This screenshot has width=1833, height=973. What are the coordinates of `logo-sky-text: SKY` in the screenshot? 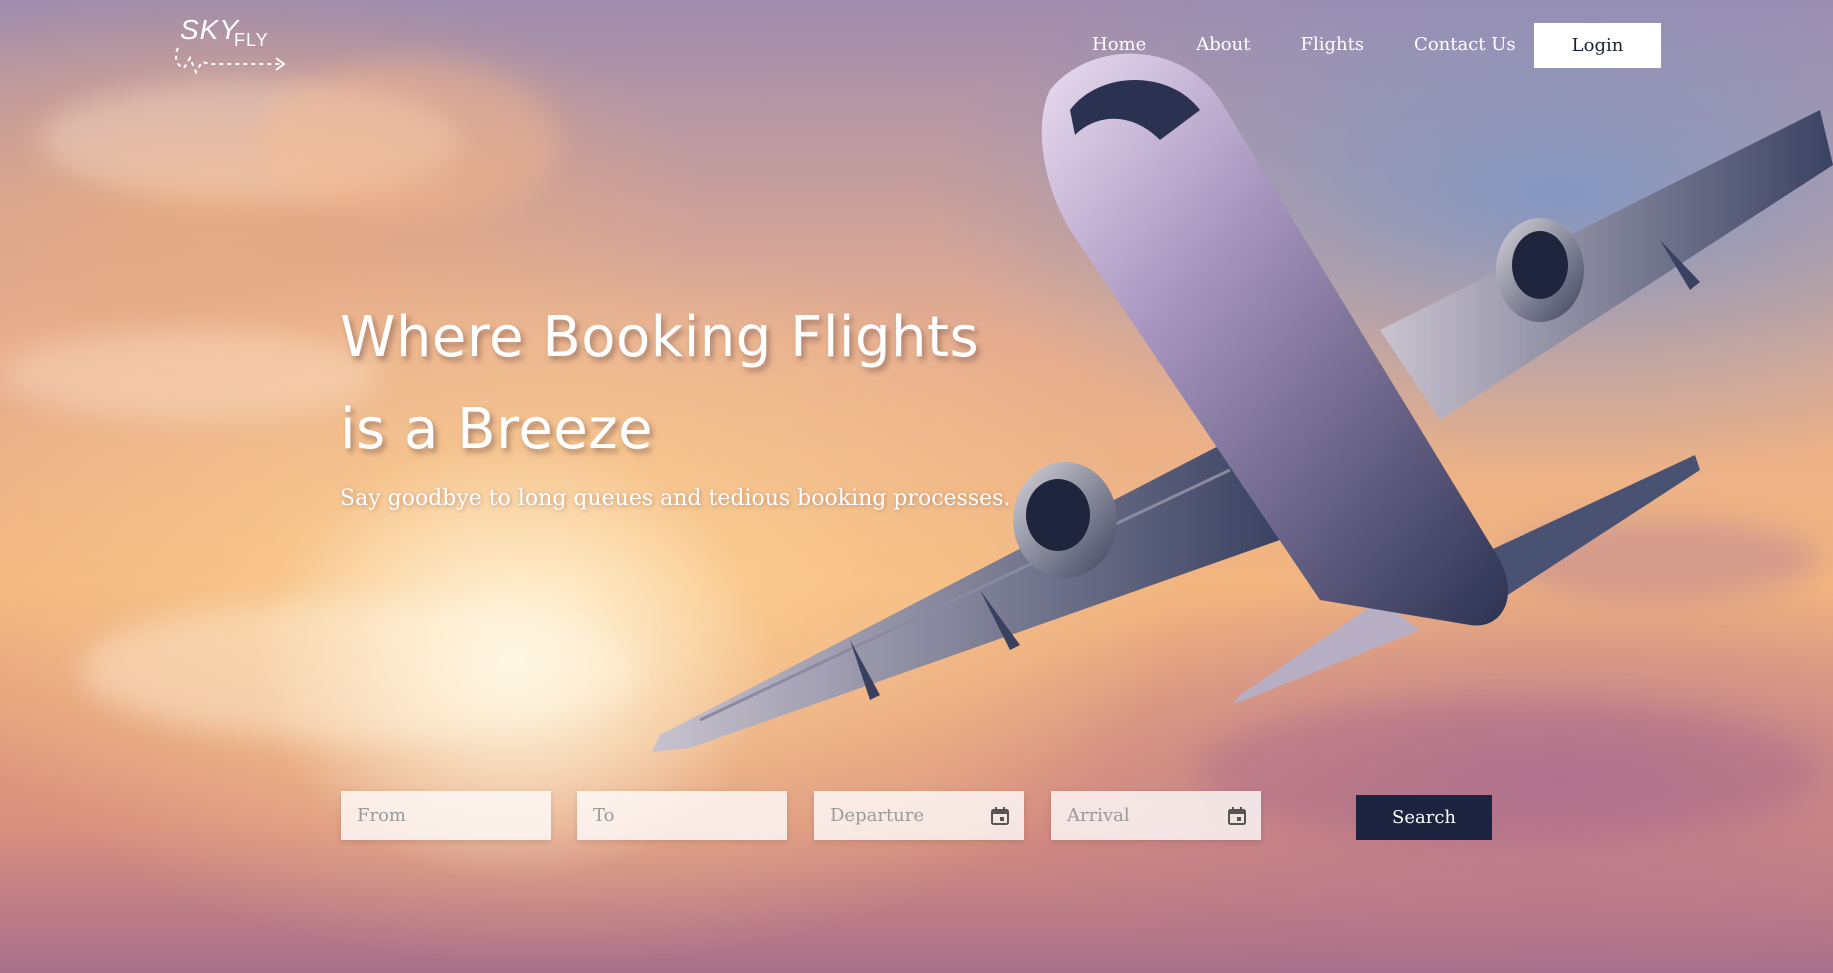 It's located at (210, 29).